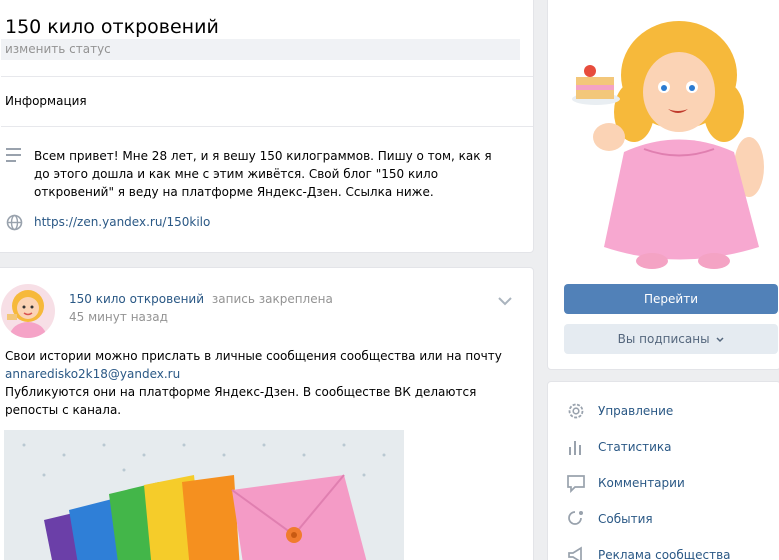 The height and width of the screenshot is (560, 779). I want to click on subscribed-button: Вы подписаны, so click(671, 339).